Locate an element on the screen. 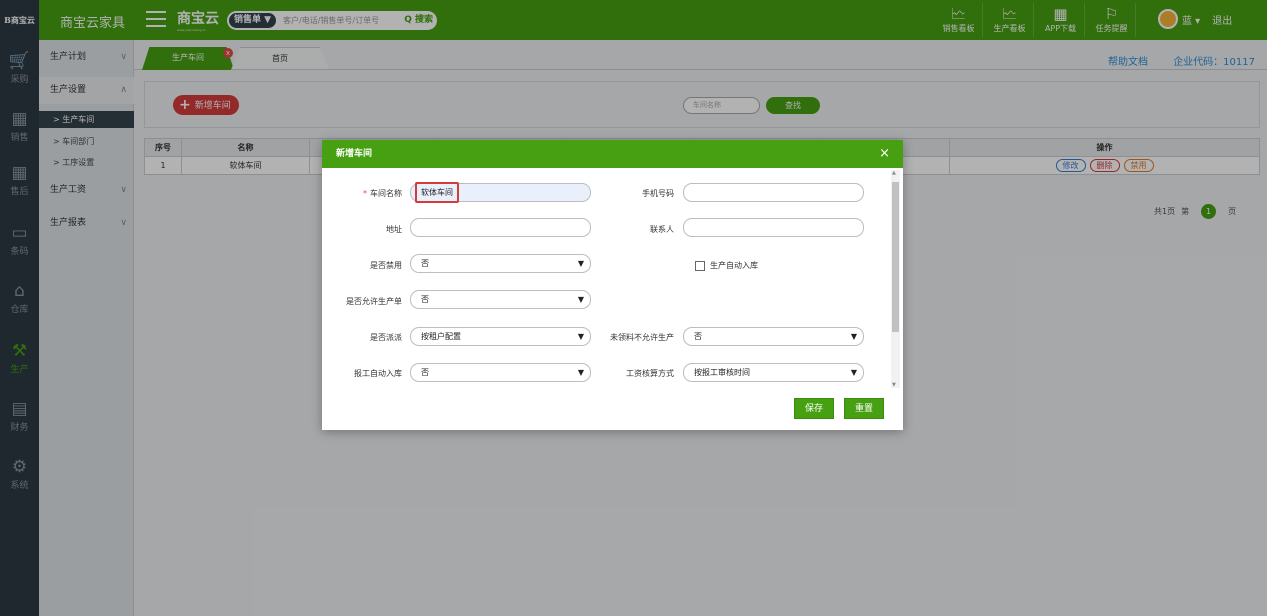  scroll-down-icon: ▼ is located at coordinates (894, 385).